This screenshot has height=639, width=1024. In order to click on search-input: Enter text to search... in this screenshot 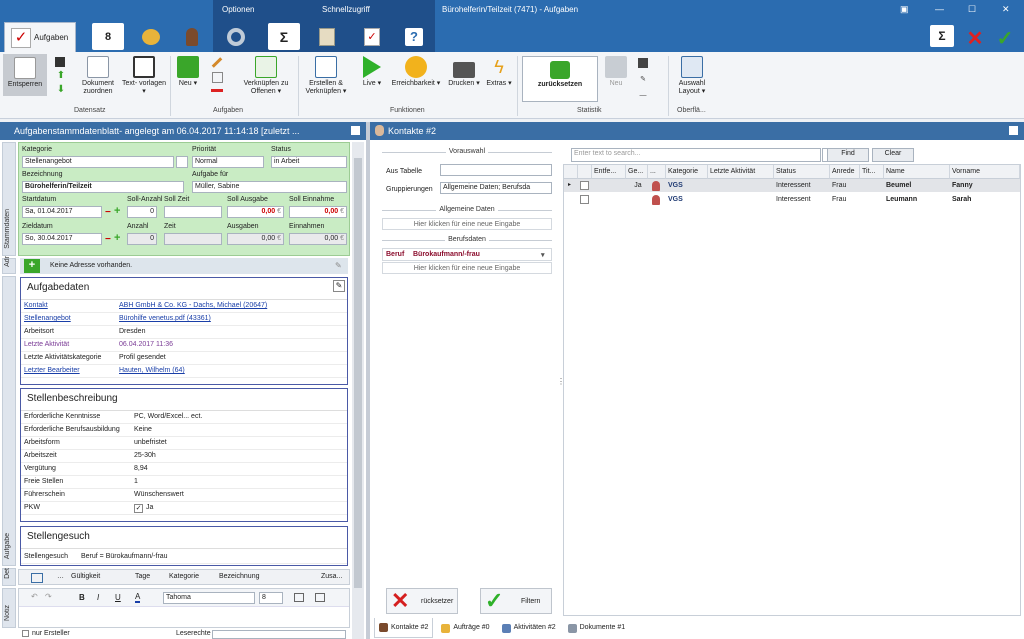, I will do `click(696, 155)`.